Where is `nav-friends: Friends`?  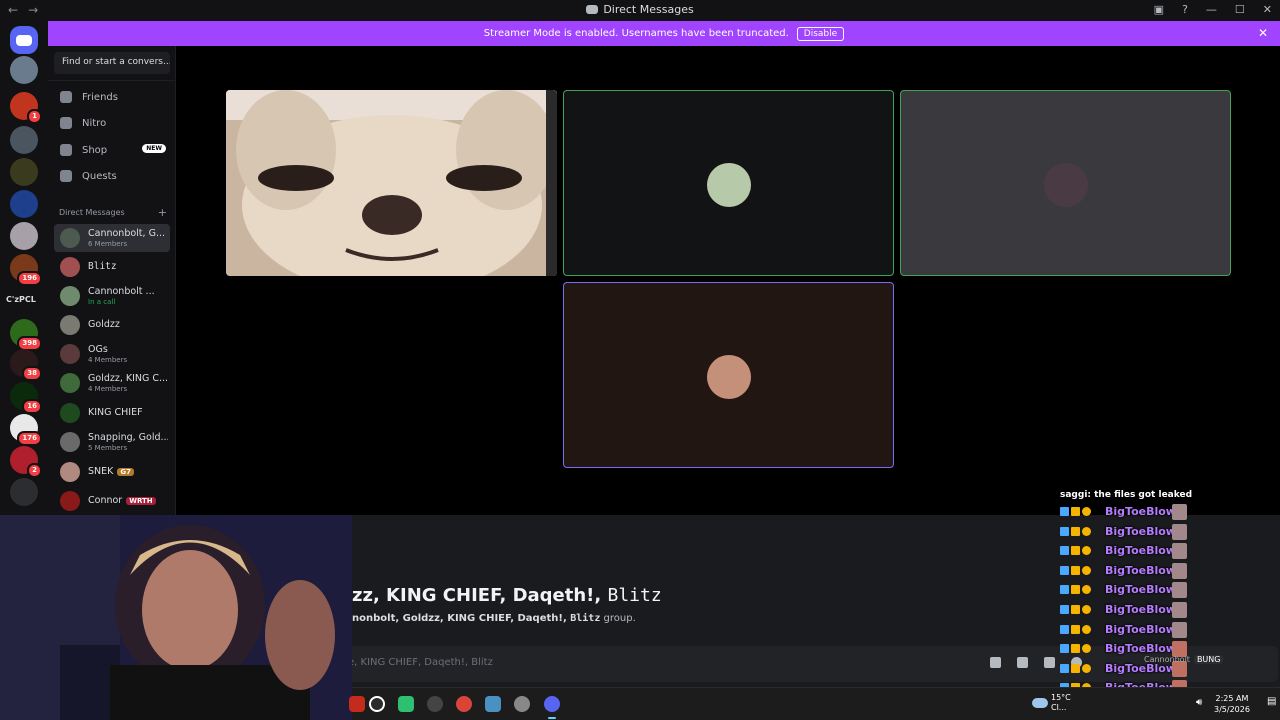
nav-friends: Friends is located at coordinates (112, 97).